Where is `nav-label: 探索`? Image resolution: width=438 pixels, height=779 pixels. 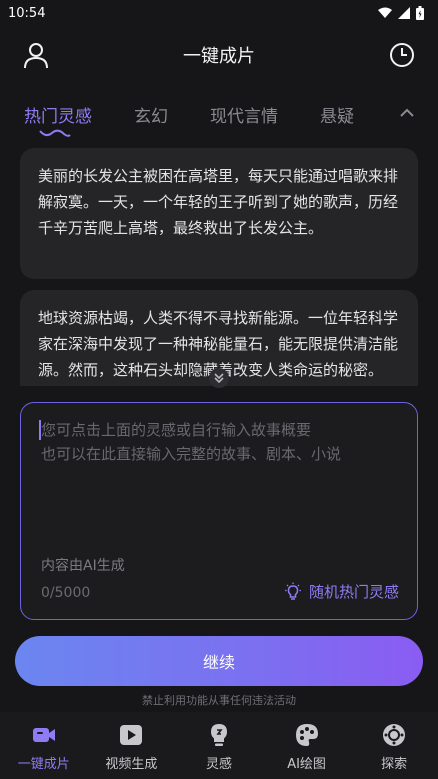
nav-label: 探索 is located at coordinates (394, 764).